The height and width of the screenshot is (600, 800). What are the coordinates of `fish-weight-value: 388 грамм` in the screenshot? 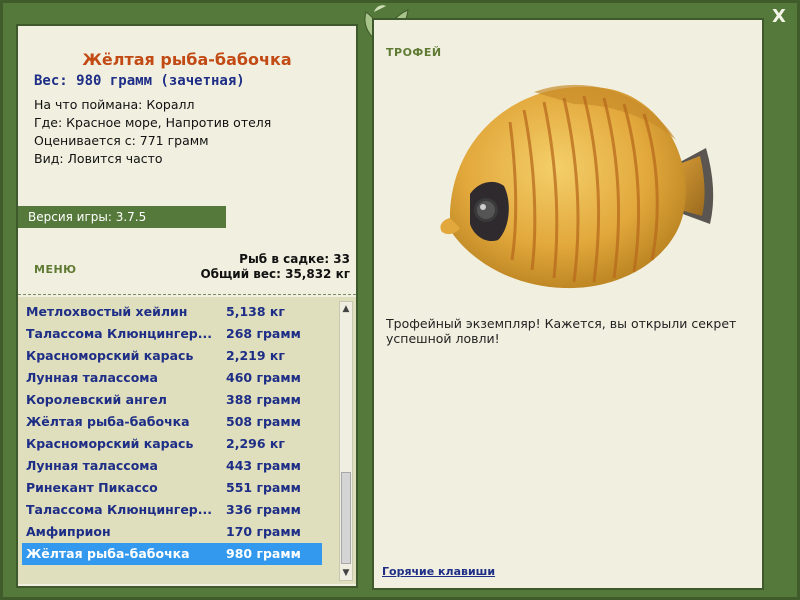 It's located at (263, 399).